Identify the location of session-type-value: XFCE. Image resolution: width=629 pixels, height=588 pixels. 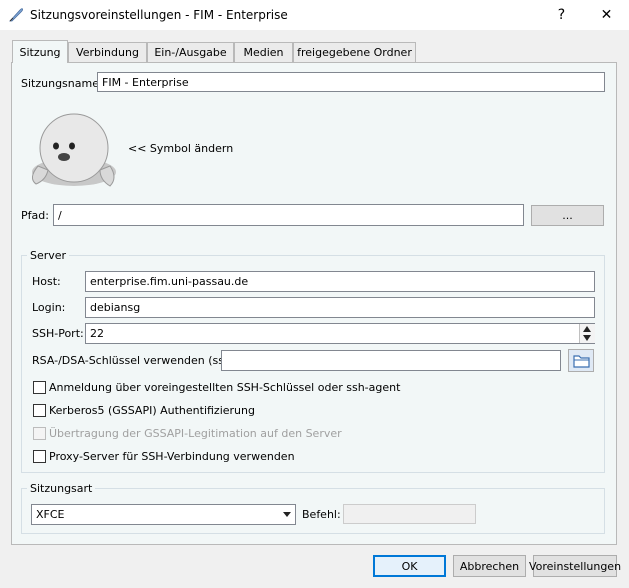
(50, 514).